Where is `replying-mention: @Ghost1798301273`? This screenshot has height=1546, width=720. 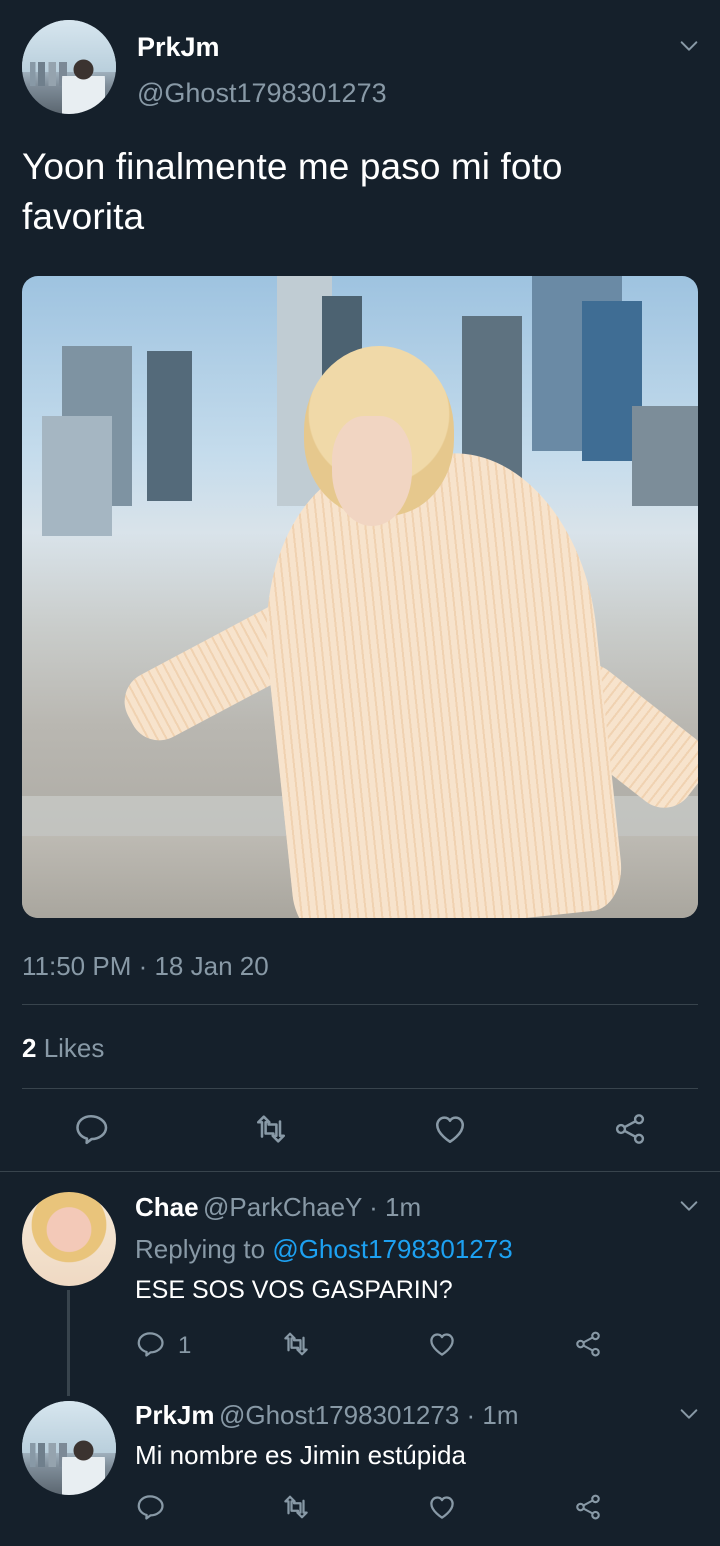 replying-mention: @Ghost1798301273 is located at coordinates (392, 1249).